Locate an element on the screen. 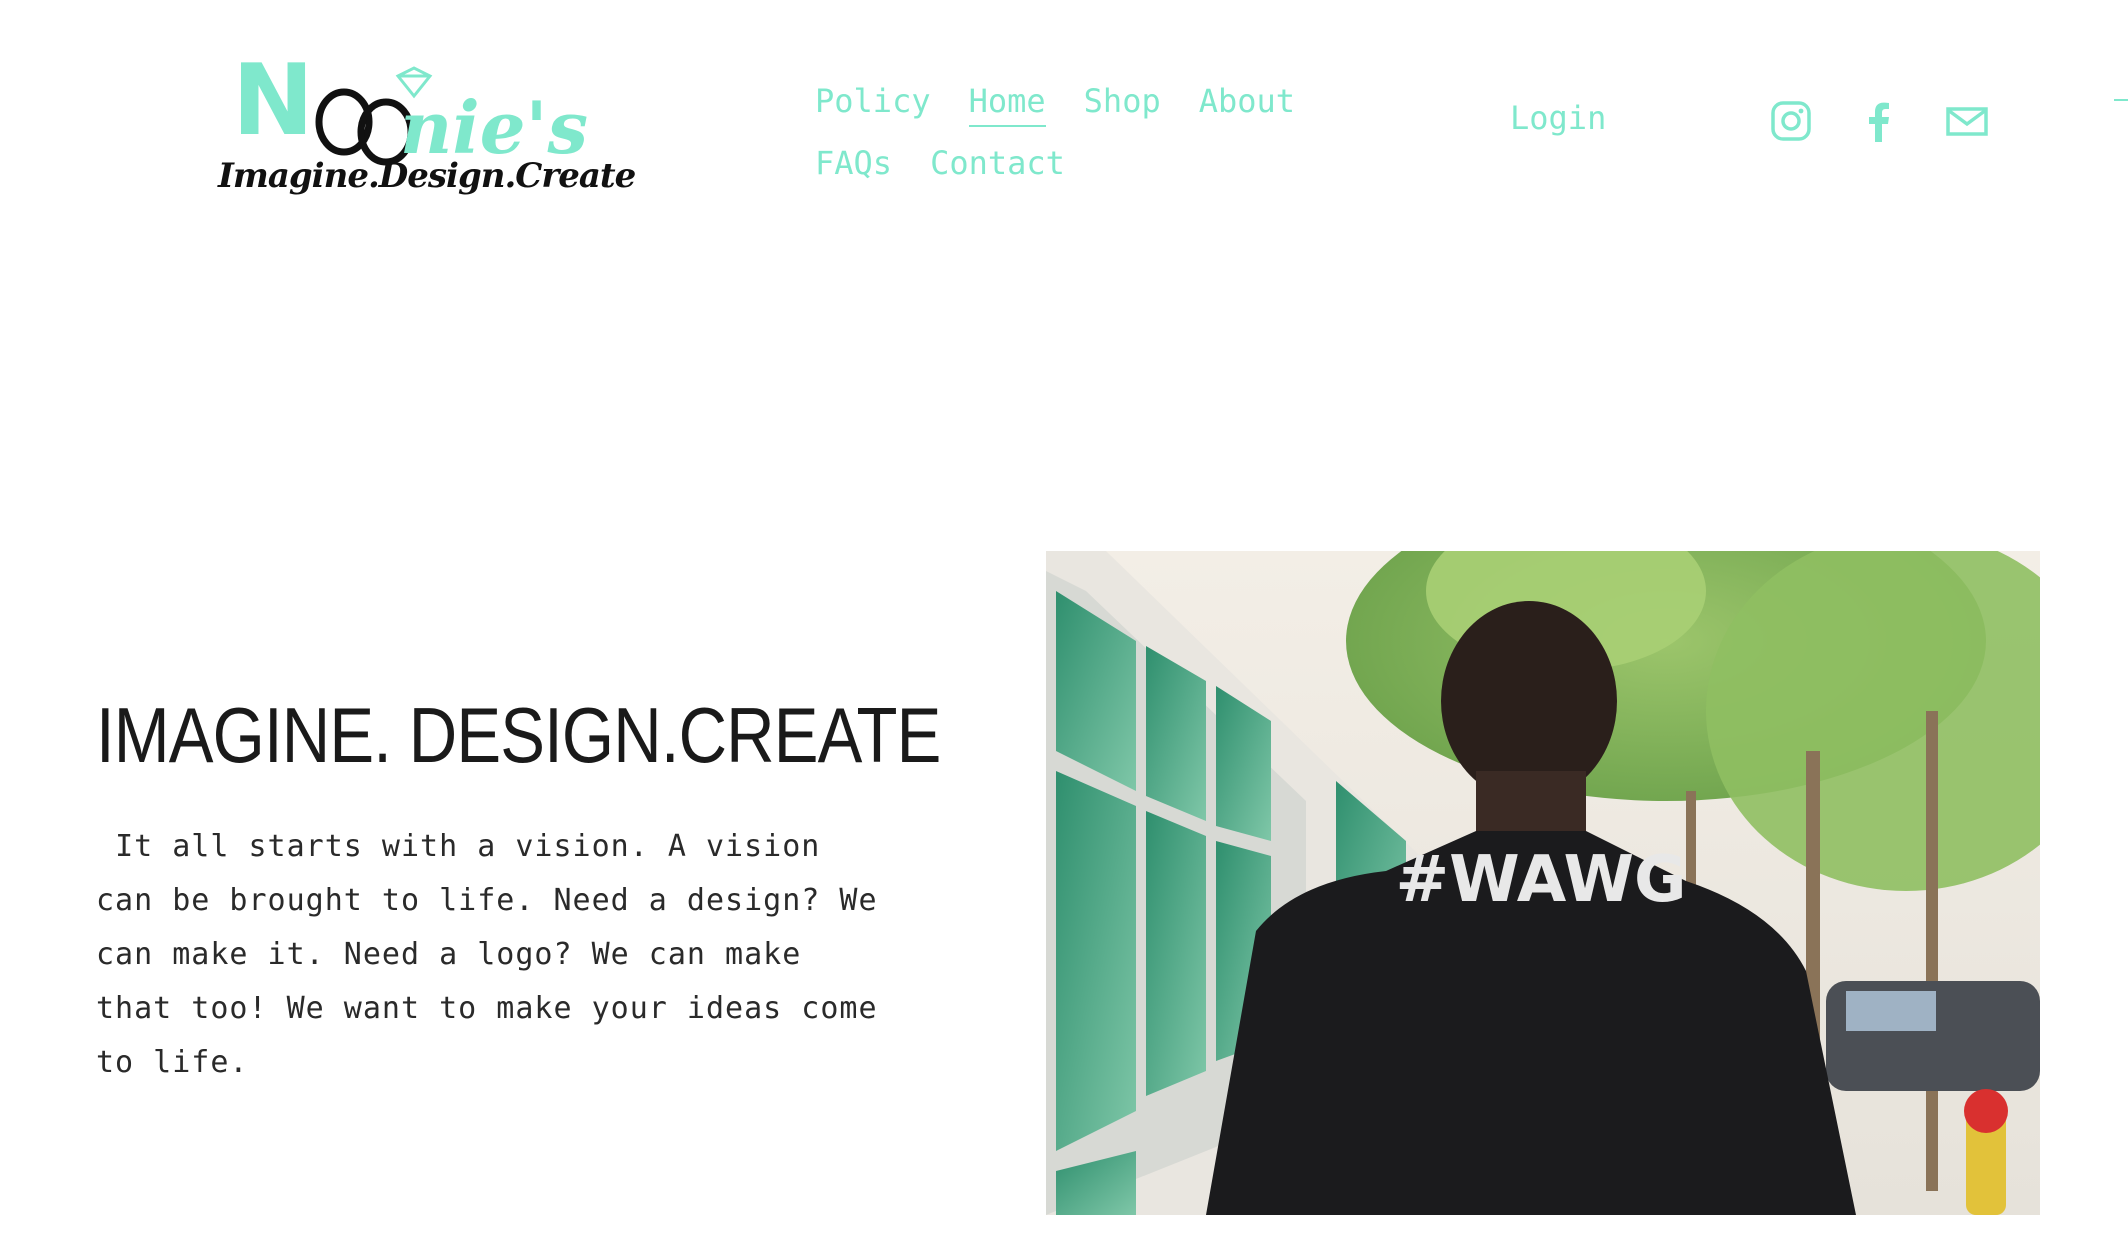 This screenshot has height=1248, width=2128. nav-row-2: FAQs Contact is located at coordinates (1065, 163).